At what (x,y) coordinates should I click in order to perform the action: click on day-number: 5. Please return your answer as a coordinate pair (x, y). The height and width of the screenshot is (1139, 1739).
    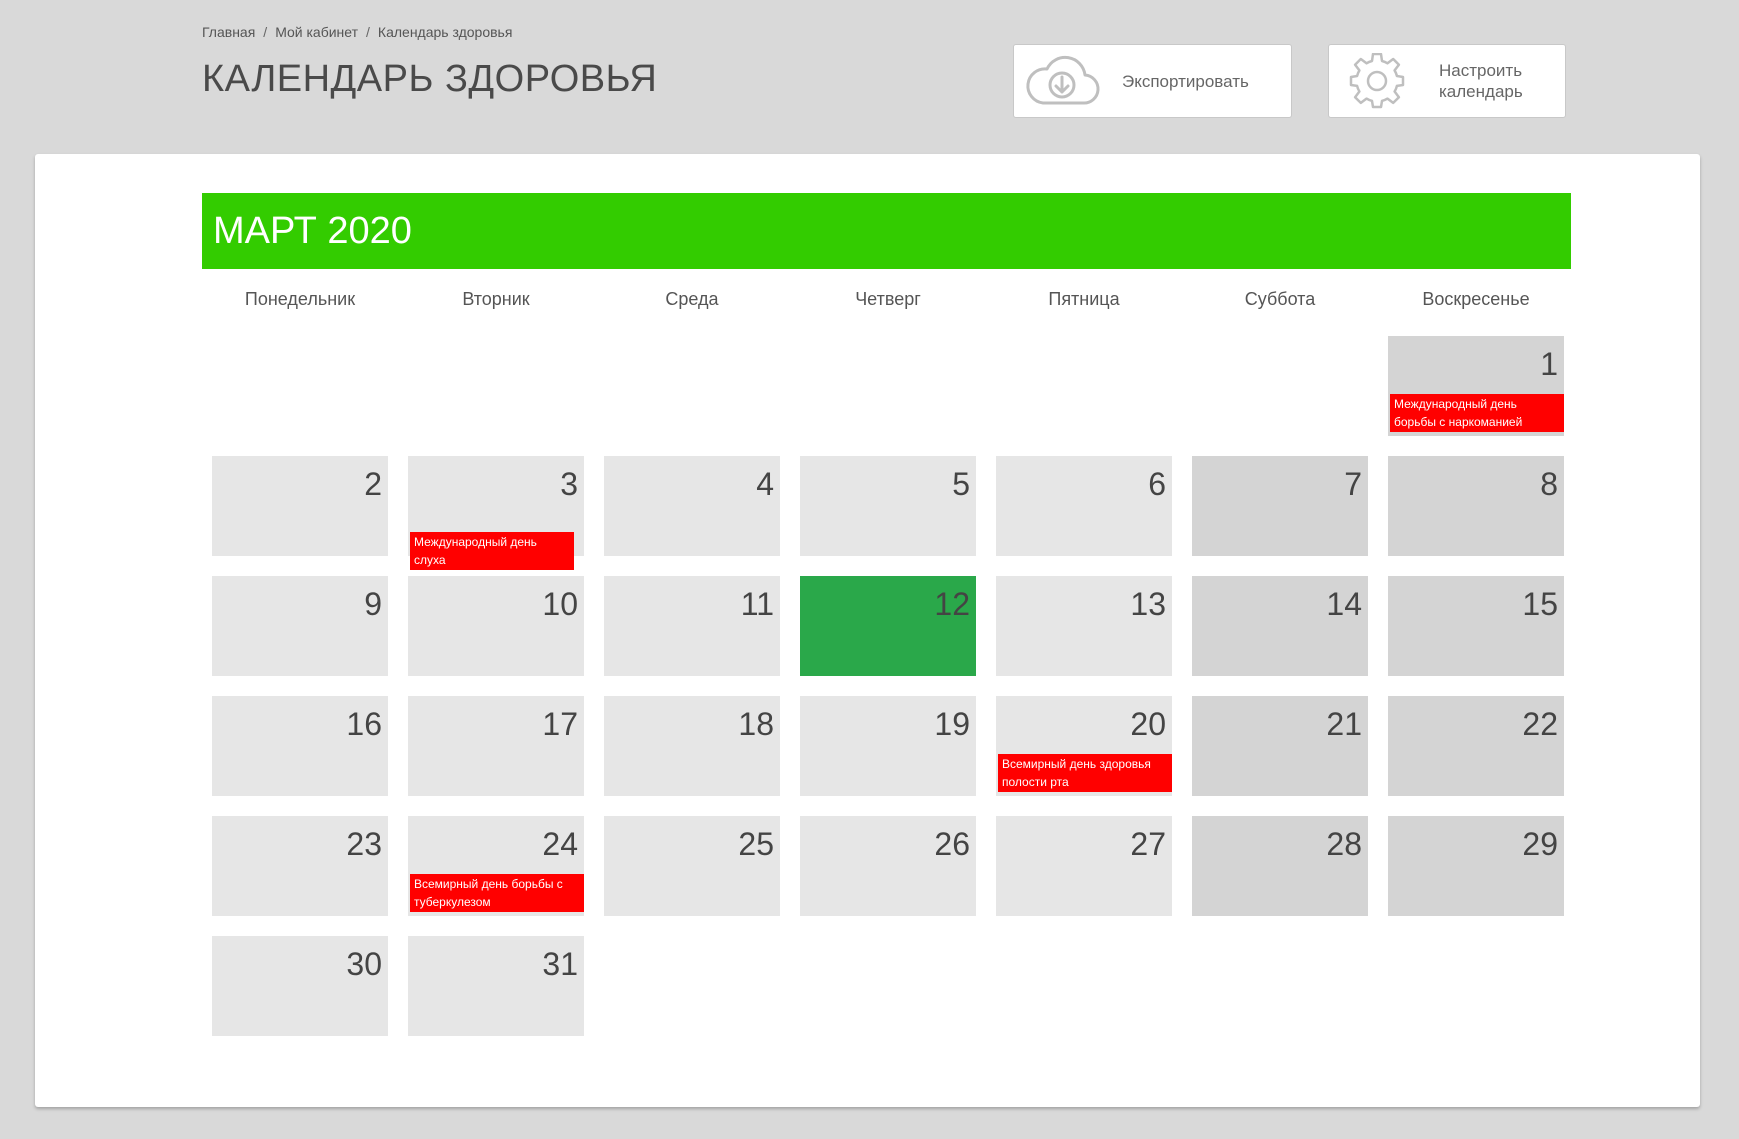
    Looking at the image, I should click on (961, 484).